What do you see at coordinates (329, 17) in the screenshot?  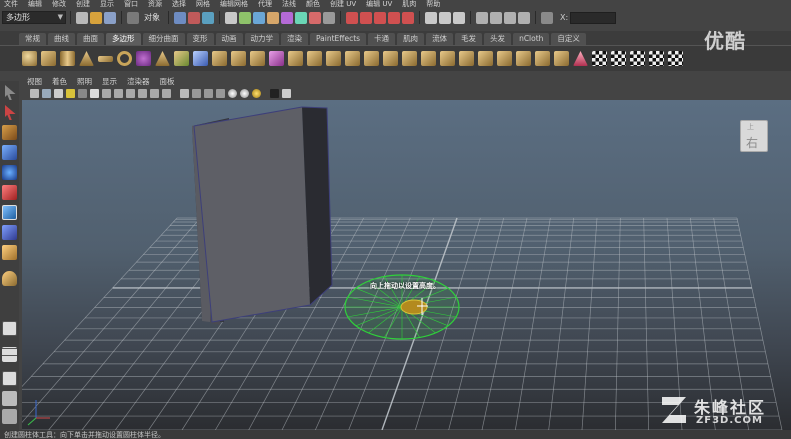 I see `misc-mask-icon` at bounding box center [329, 17].